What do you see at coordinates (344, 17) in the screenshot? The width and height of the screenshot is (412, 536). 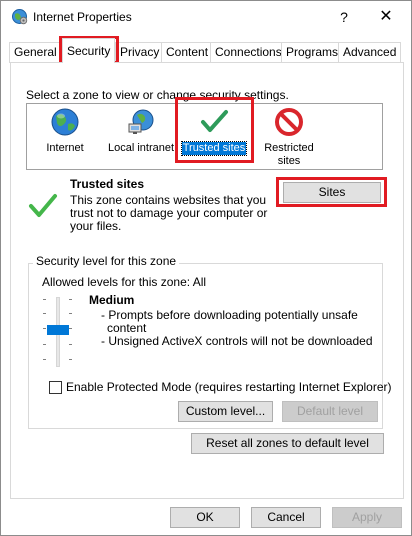 I see `help-button: ?` at bounding box center [344, 17].